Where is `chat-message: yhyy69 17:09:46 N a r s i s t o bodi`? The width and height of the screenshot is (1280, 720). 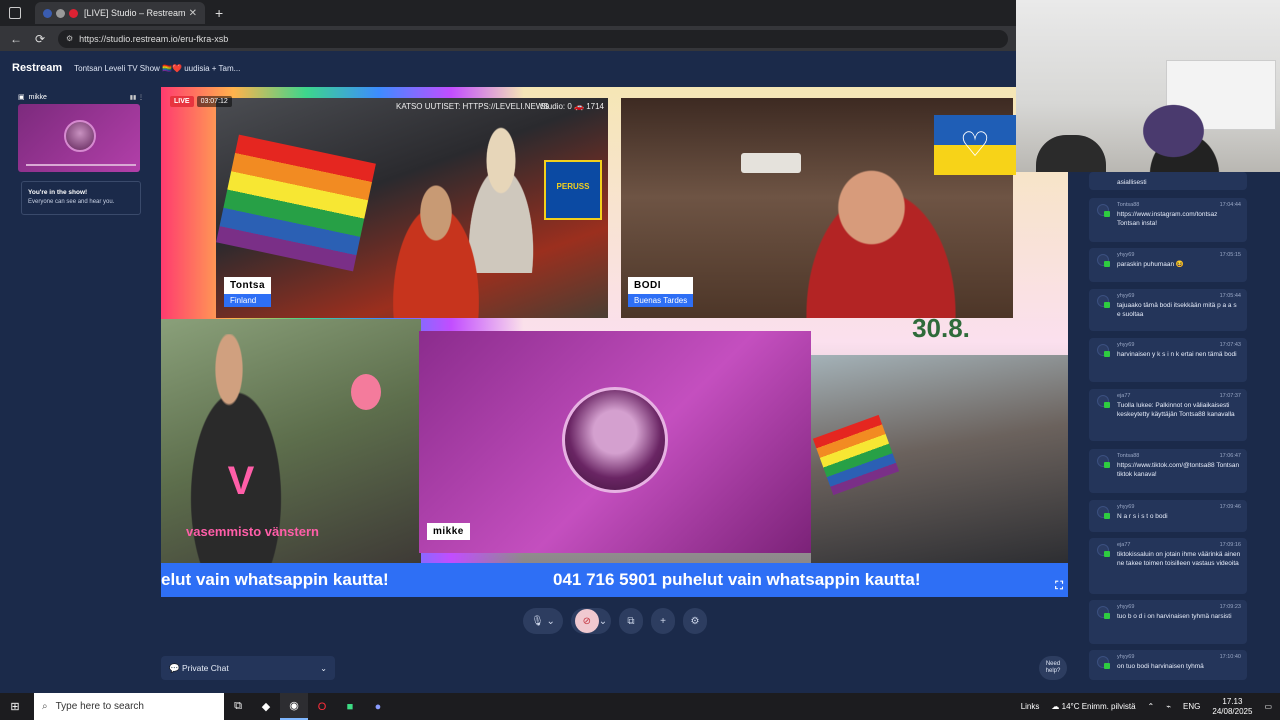
chat-message: yhyy69 17:09:46 N a r s i s t o bodi is located at coordinates (1168, 516).